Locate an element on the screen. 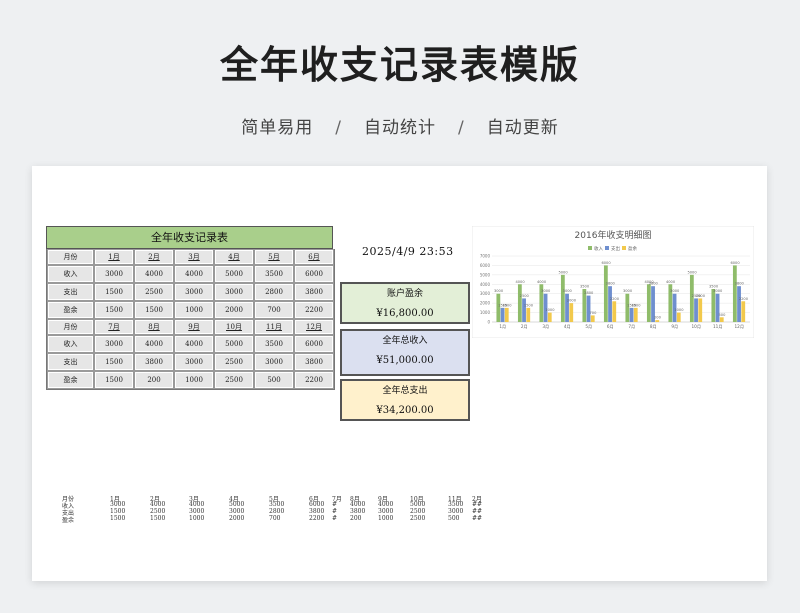 Image resolution: width=800 pixels, height=613 pixels. mini-cell: 4000 is located at coordinates (386, 504).